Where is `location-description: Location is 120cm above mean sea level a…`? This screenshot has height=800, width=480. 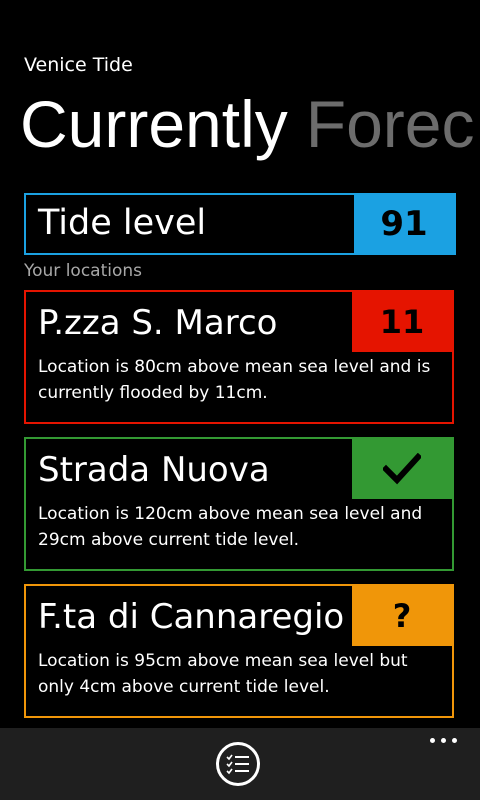 location-description: Location is 120cm above mean sea level a… is located at coordinates (230, 527).